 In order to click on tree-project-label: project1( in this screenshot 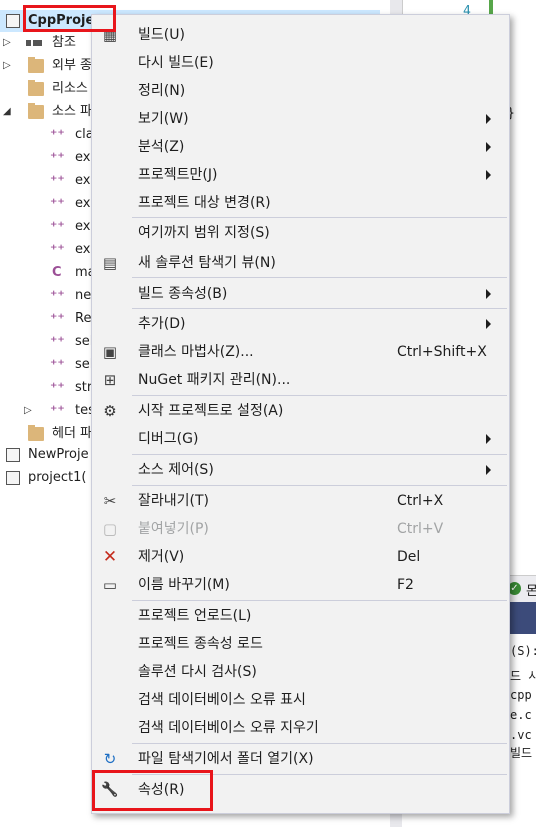, I will do `click(57, 477)`.